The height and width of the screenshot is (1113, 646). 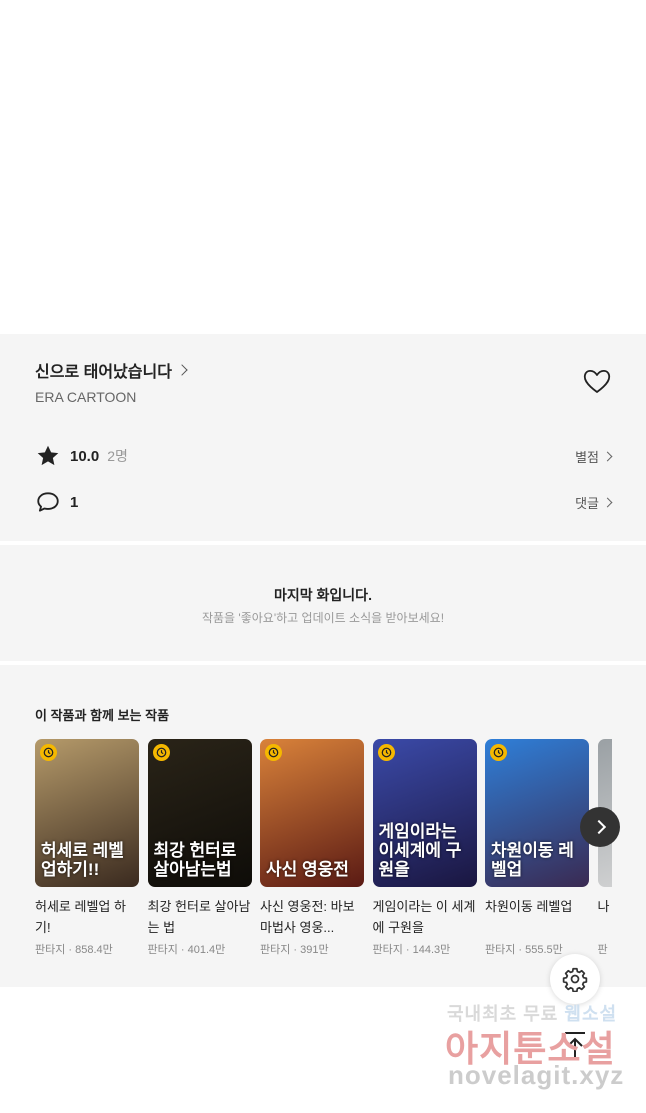 I want to click on settings-button, so click(x=575, y=979).